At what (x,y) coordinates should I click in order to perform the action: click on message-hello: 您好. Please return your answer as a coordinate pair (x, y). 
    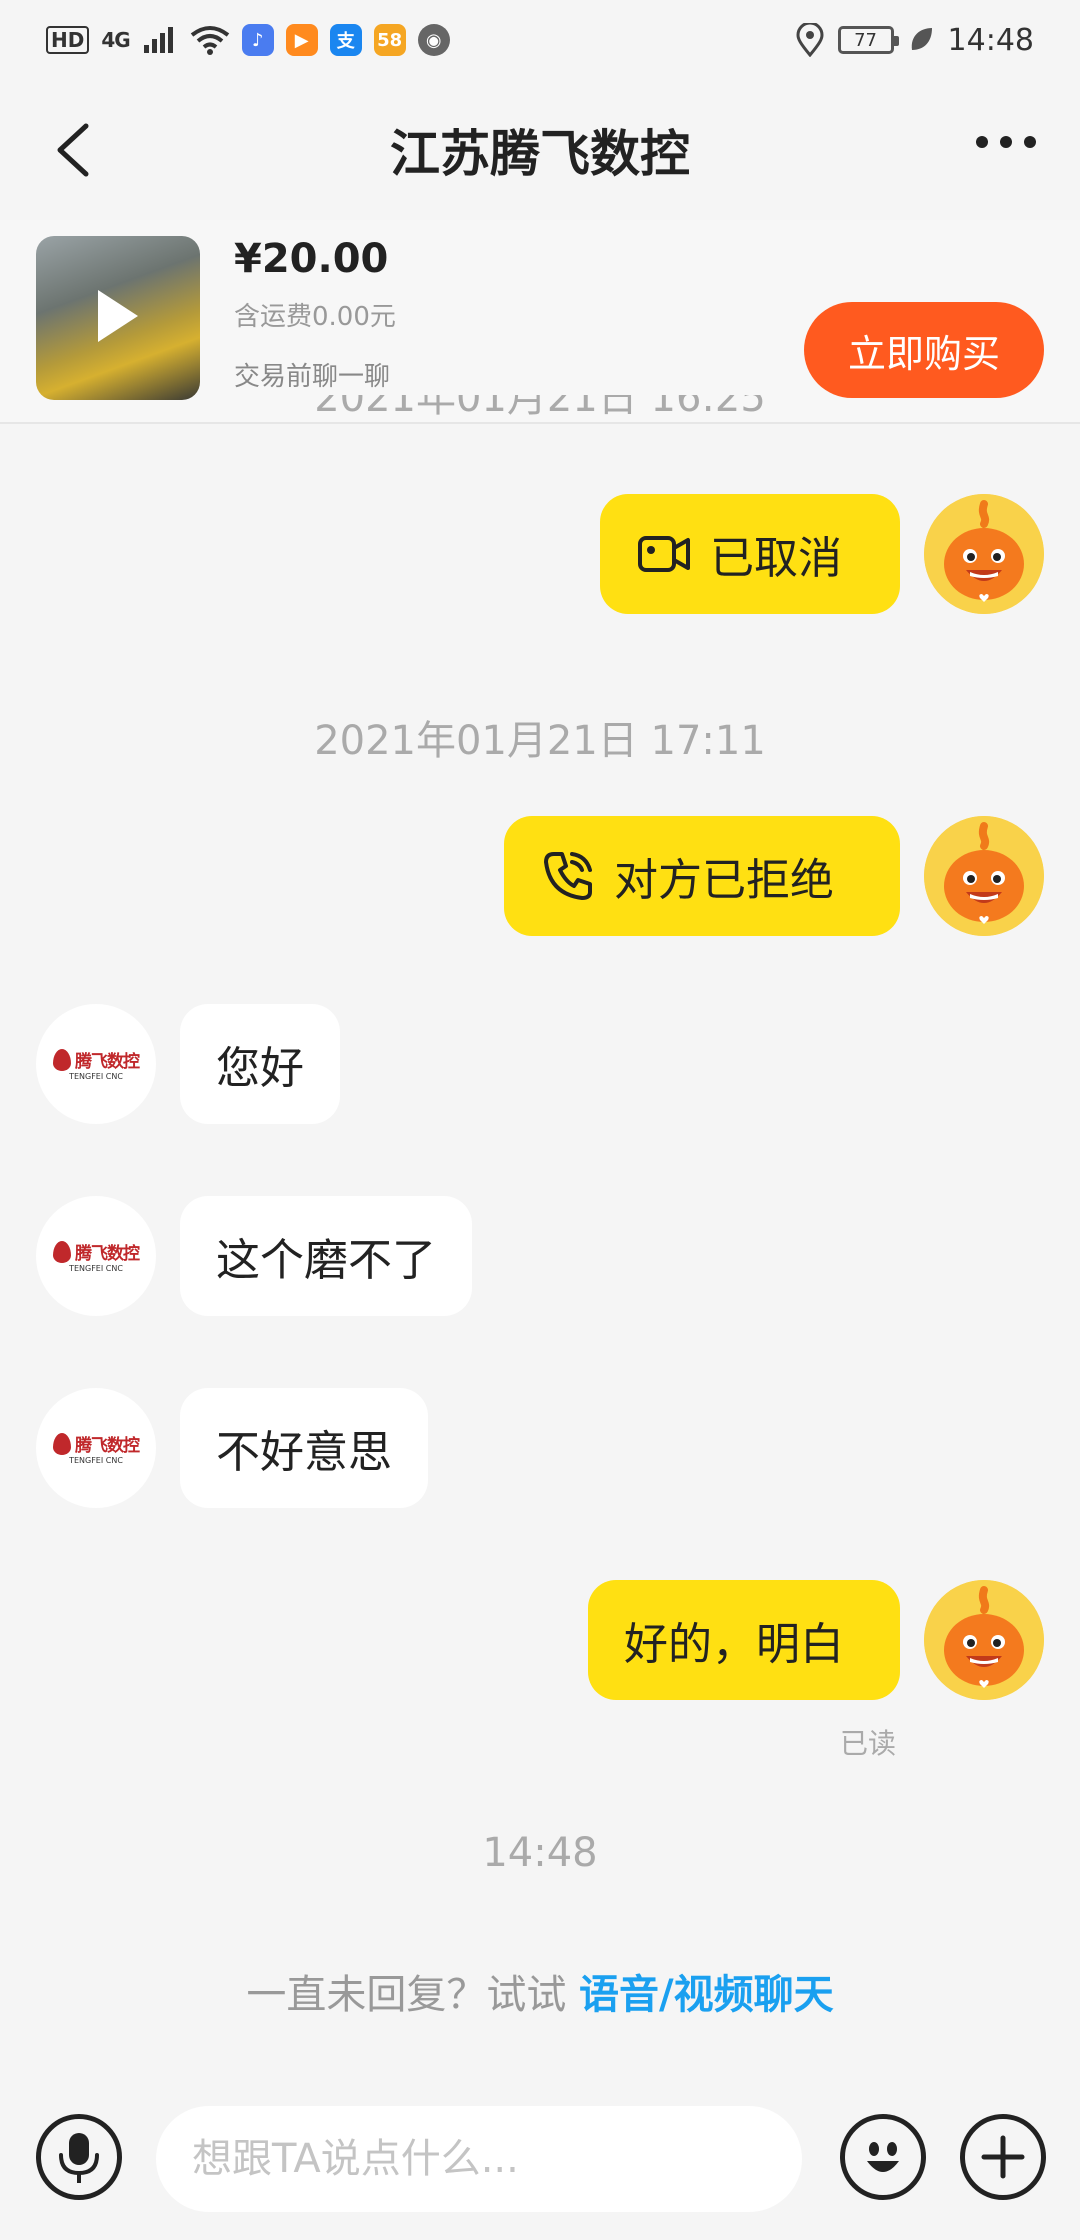
    Looking at the image, I should click on (260, 1064).